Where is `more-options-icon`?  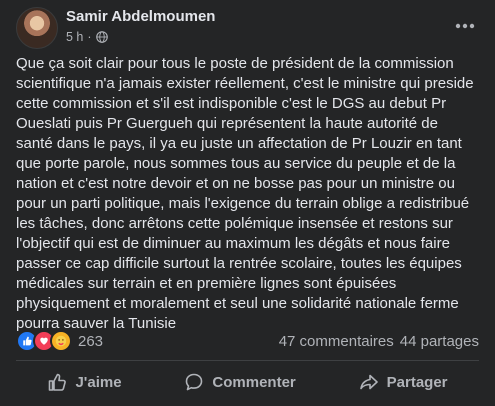 more-options-icon is located at coordinates (465, 26).